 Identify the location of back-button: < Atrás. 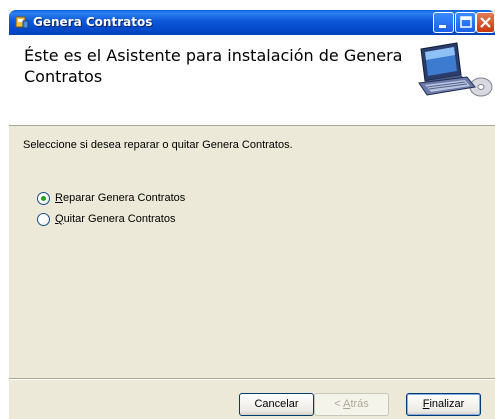
(351, 404).